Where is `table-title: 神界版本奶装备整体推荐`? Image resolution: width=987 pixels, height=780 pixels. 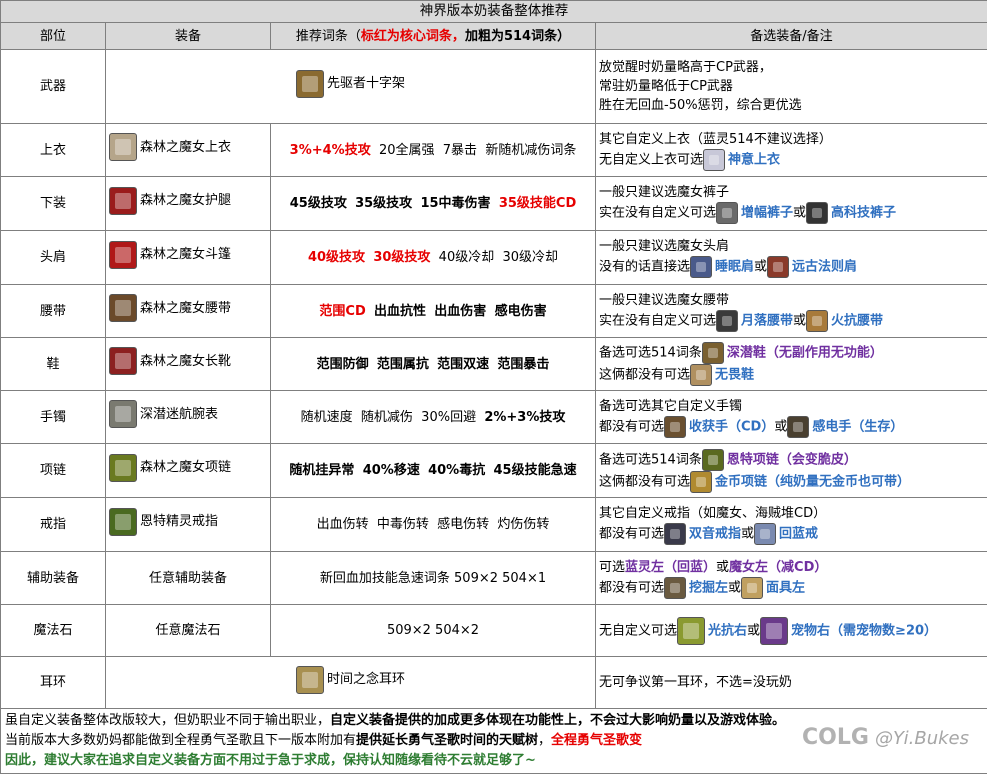
table-title: 神界版本奶装备整体推荐 is located at coordinates (493, 11).